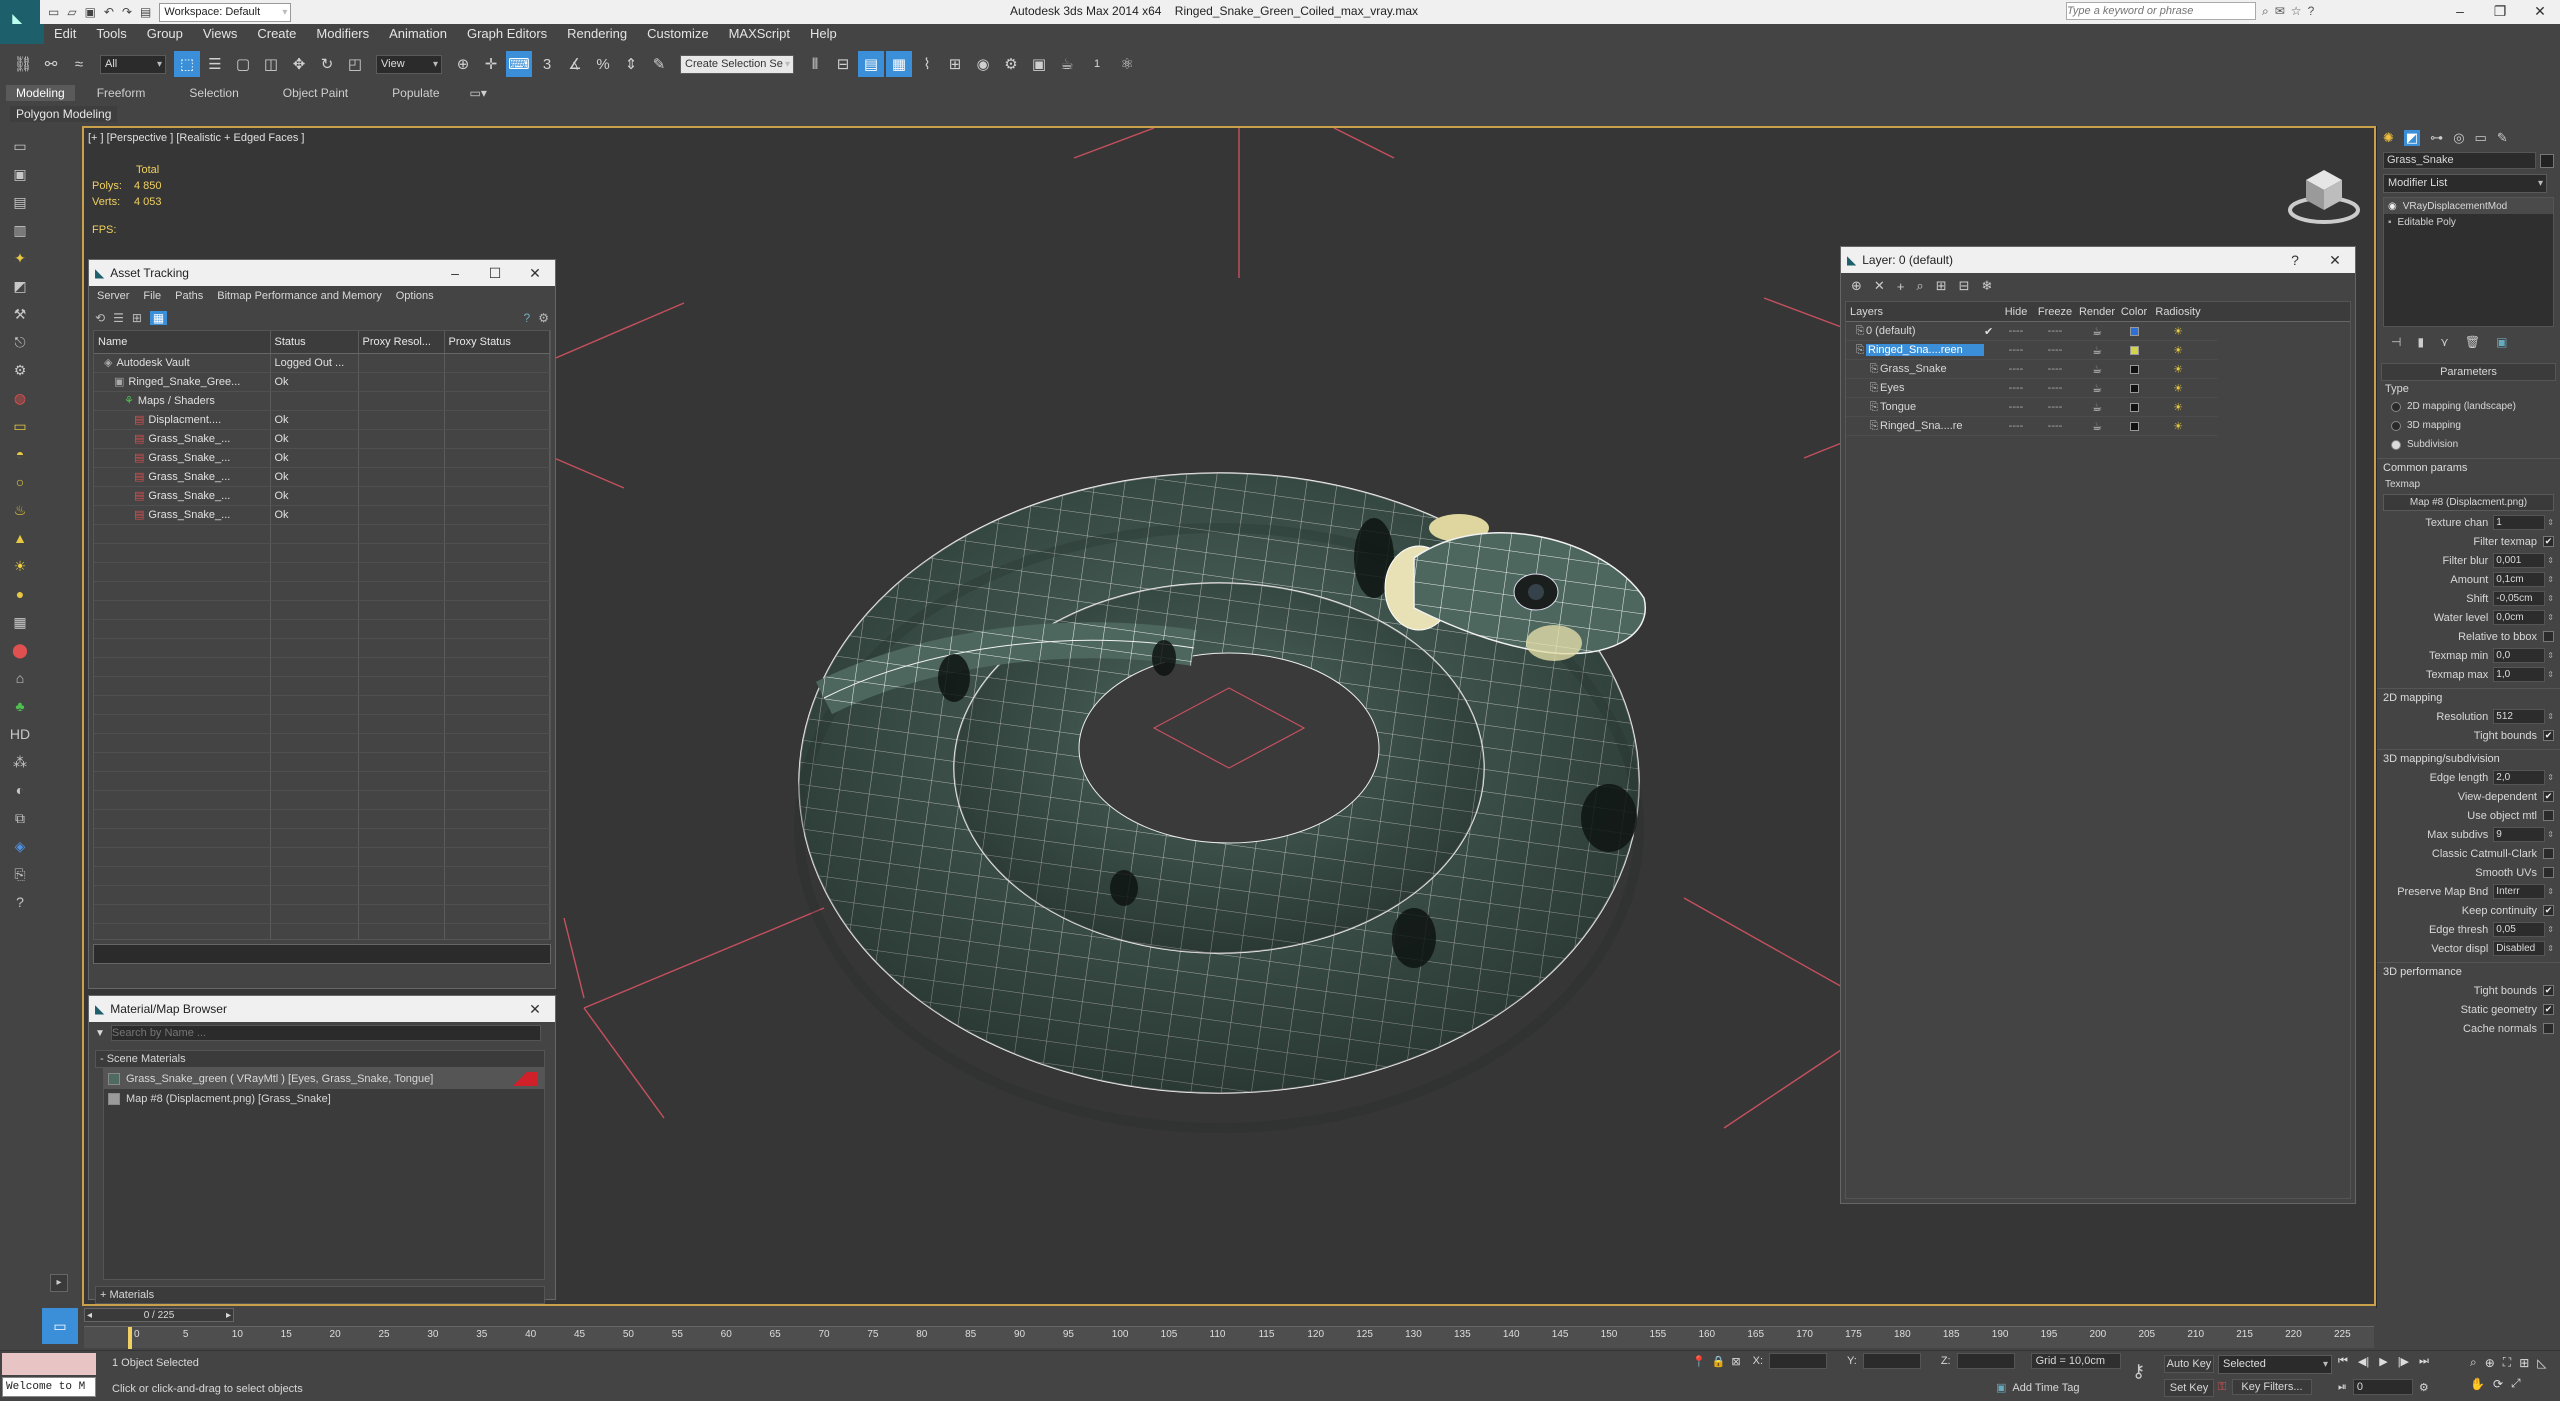 The height and width of the screenshot is (1401, 2560). I want to click on fur-icon: ♣, so click(20, 706).